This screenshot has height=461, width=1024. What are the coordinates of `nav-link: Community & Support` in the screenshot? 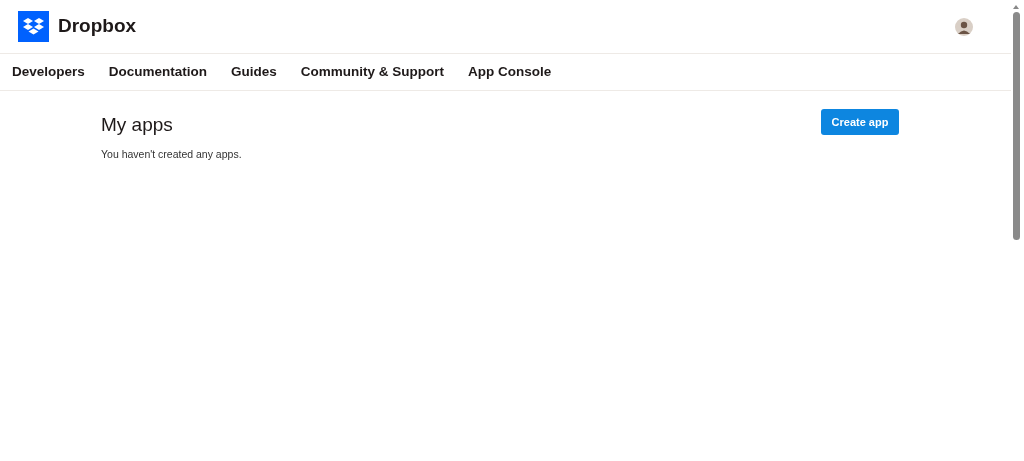 It's located at (372, 72).